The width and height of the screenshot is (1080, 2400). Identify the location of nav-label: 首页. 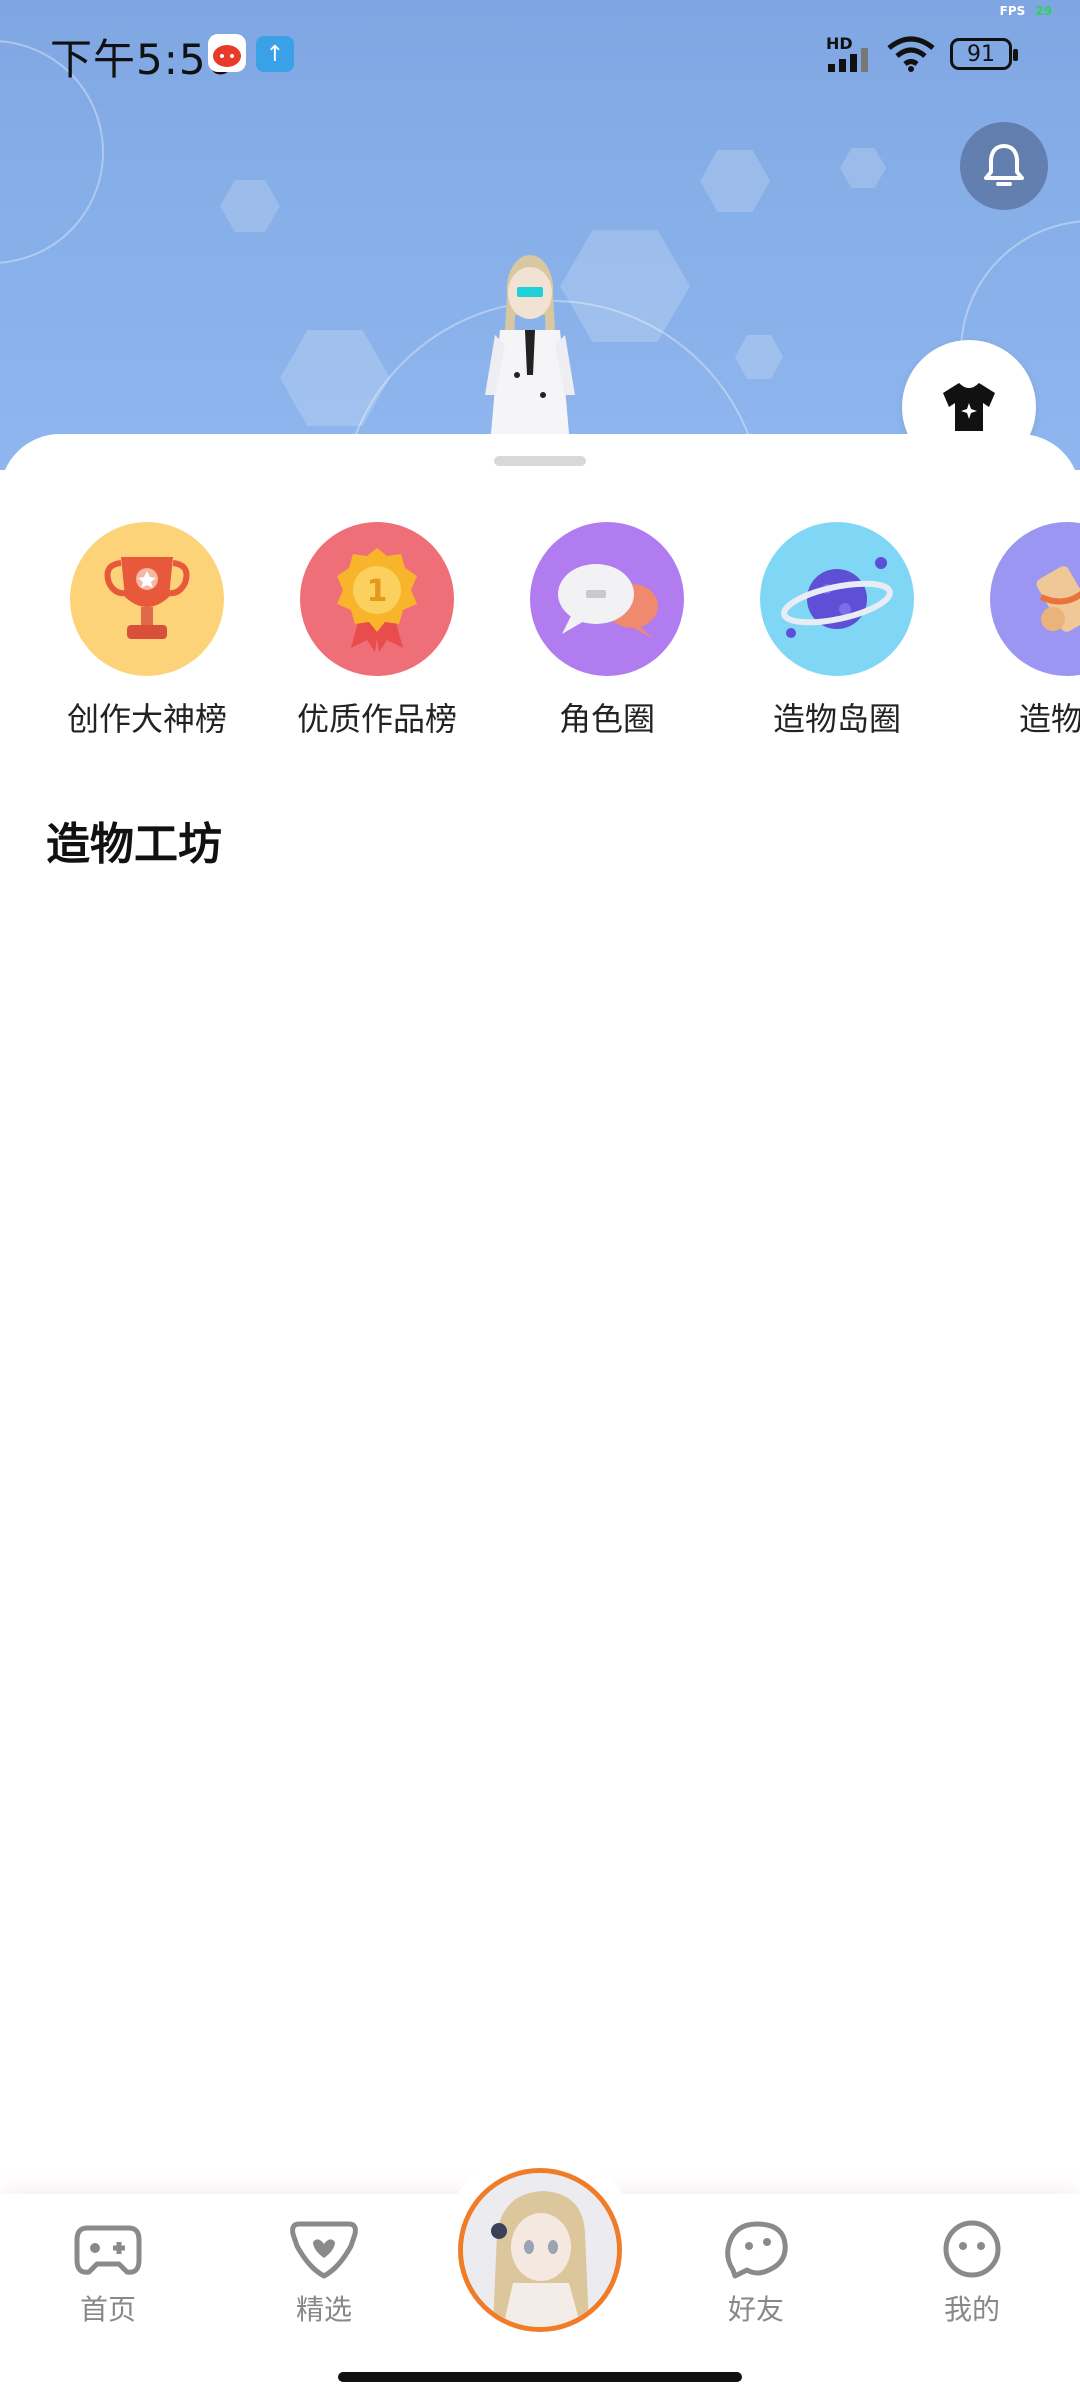
(107, 2309).